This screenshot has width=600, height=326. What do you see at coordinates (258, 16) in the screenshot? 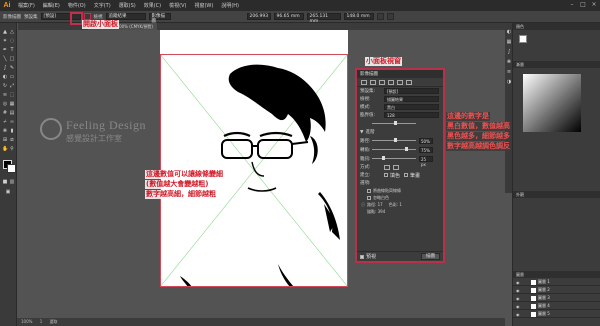
I see `x-field: 206.993` at bounding box center [258, 16].